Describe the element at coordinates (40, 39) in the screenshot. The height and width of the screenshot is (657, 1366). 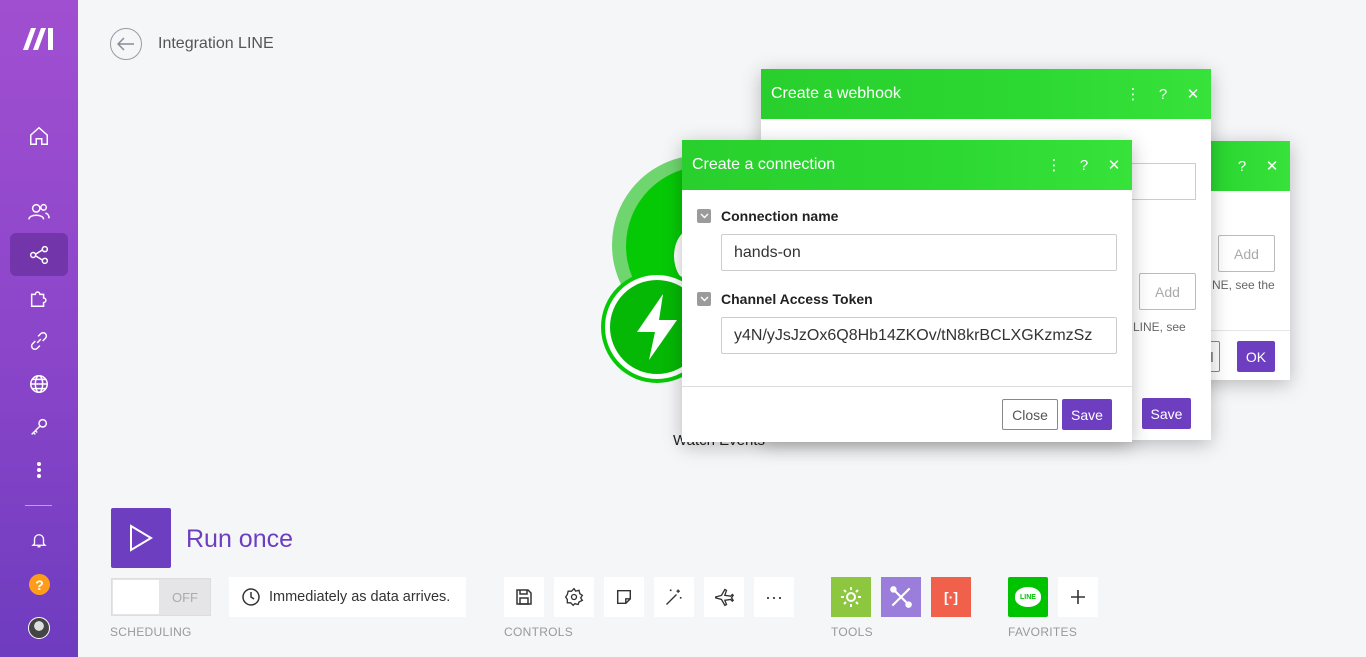
I see `make-logo` at that location.